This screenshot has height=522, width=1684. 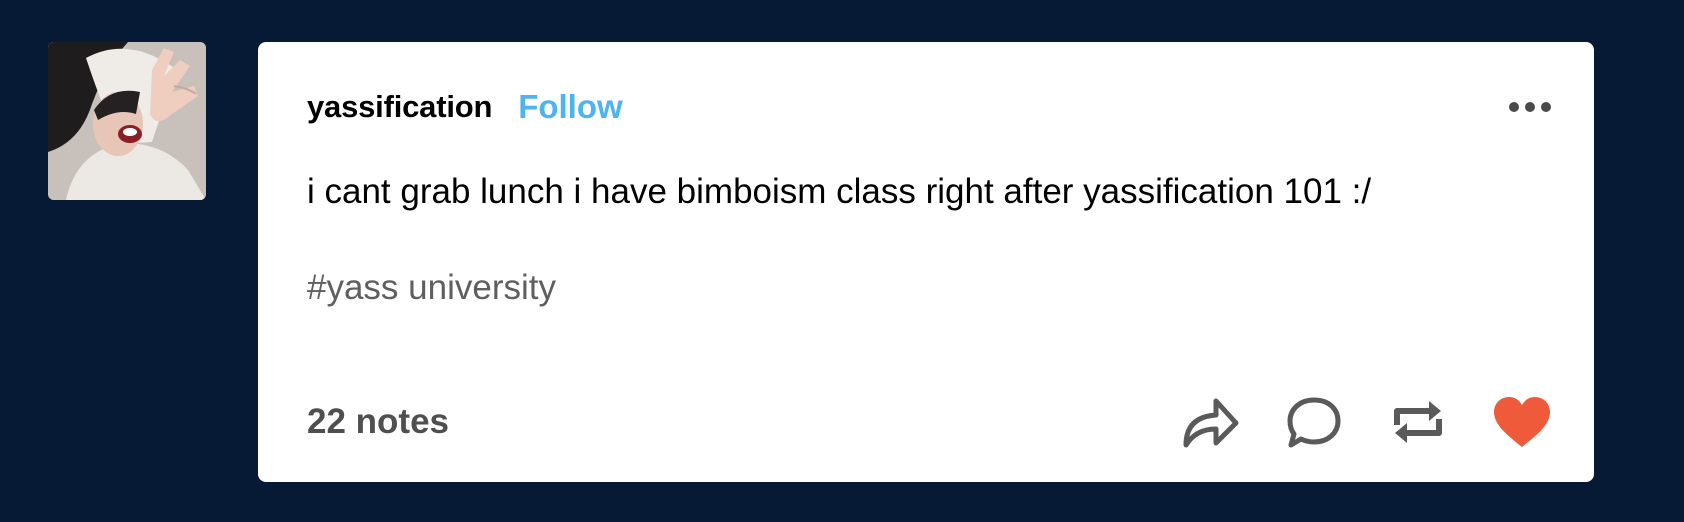 What do you see at coordinates (431, 288) in the screenshot?
I see `post-tag: #yass university` at bounding box center [431, 288].